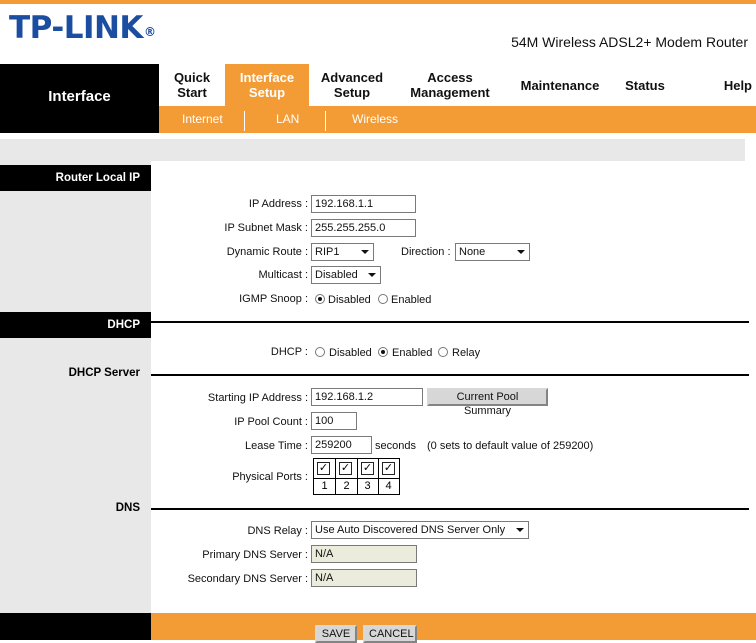  What do you see at coordinates (75, 400) in the screenshot?
I see `section-sidebar` at bounding box center [75, 400].